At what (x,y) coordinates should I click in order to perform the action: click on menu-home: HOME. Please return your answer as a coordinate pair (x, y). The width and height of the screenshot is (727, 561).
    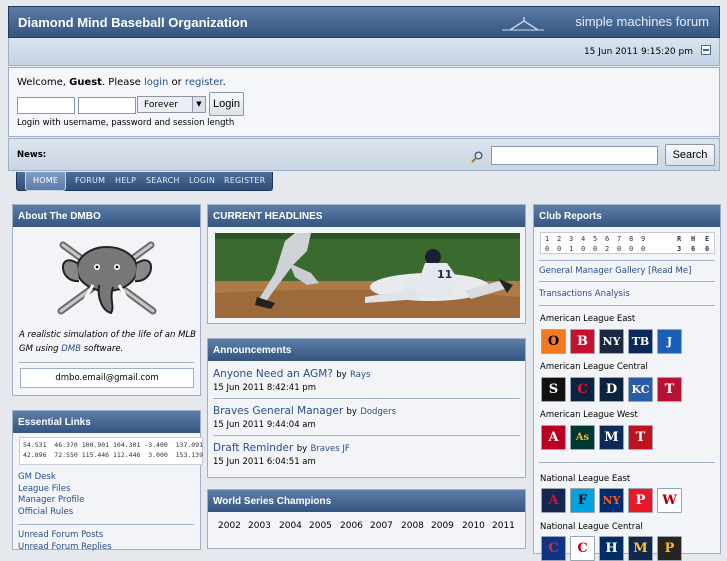
    Looking at the image, I should click on (46, 181).